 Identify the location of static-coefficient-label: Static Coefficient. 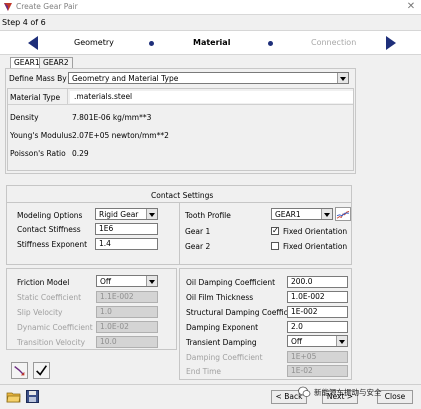
(49, 297).